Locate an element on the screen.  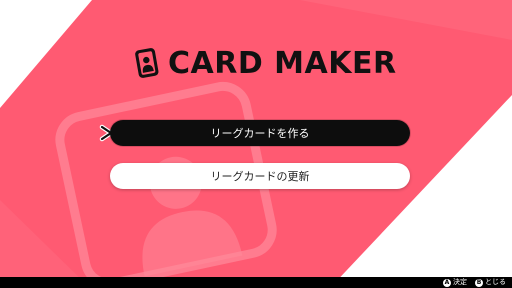
hint-confirm: A 決定 is located at coordinates (455, 282).